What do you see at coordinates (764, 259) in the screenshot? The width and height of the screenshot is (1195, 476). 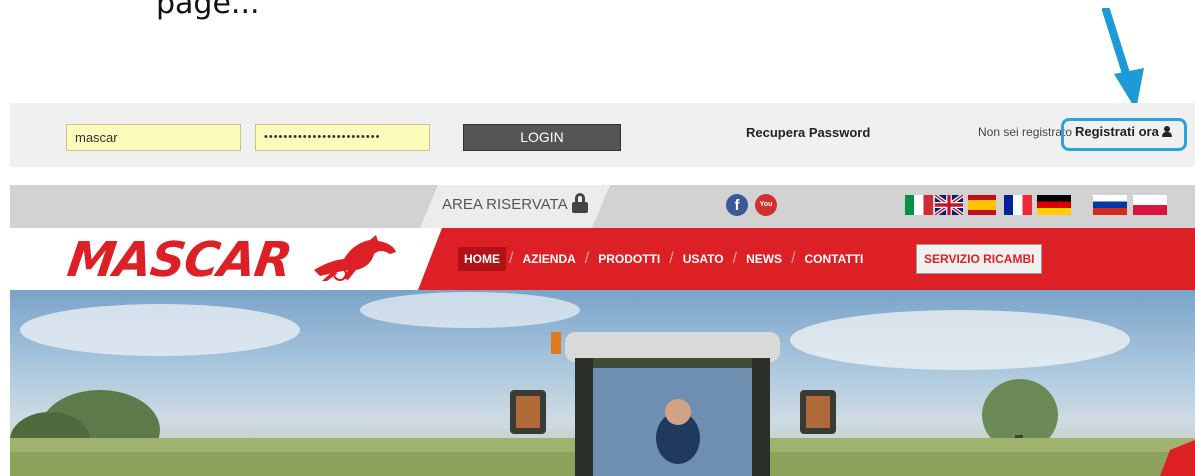 I see `nav-item-news: NEWS` at bounding box center [764, 259].